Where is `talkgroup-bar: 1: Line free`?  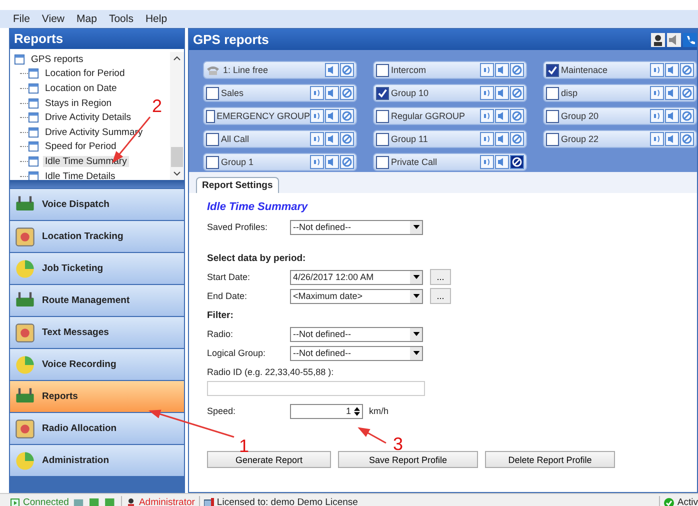 talkgroup-bar: 1: Line free is located at coordinates (280, 70).